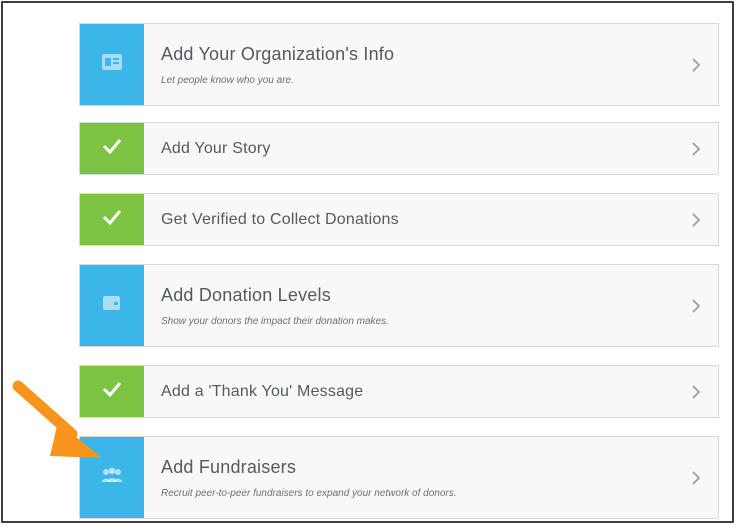 The height and width of the screenshot is (527, 738). What do you see at coordinates (57, 419) in the screenshot?
I see `orange-arrow-icon` at bounding box center [57, 419].